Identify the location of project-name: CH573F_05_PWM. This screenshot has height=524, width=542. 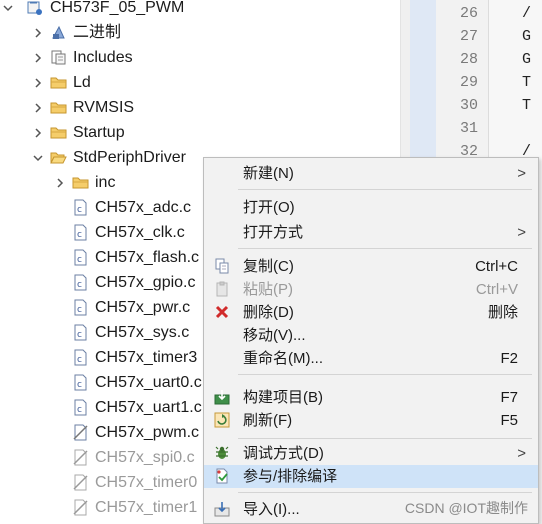
(117, 8).